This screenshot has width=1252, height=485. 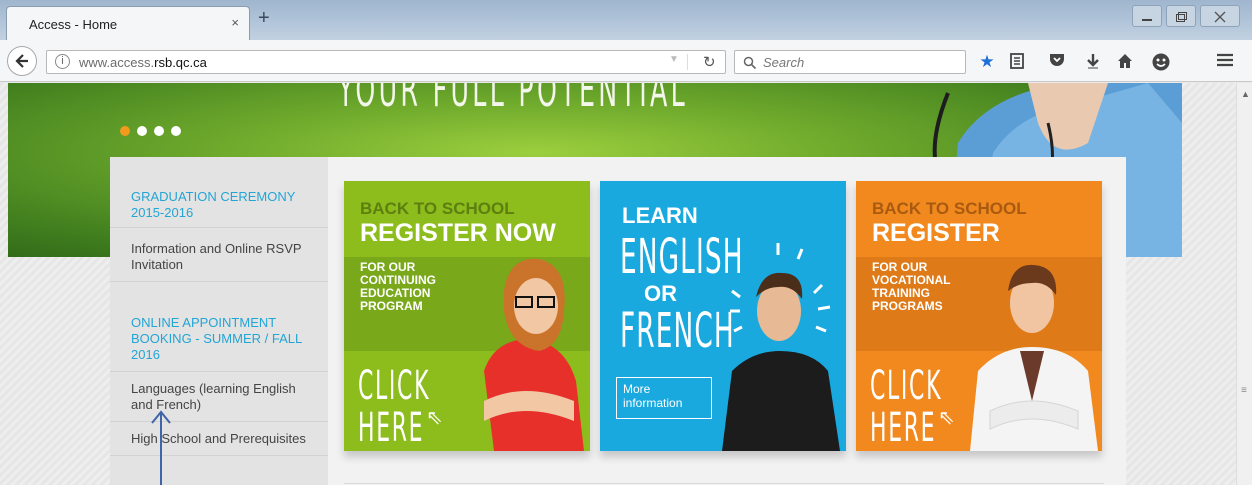 I want to click on banner-title: REGISTER NOW, so click(x=458, y=233).